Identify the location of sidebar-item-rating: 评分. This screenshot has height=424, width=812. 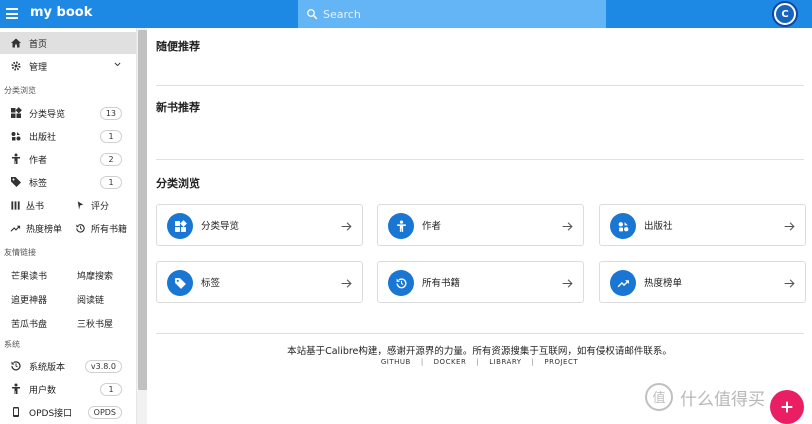
(91, 205).